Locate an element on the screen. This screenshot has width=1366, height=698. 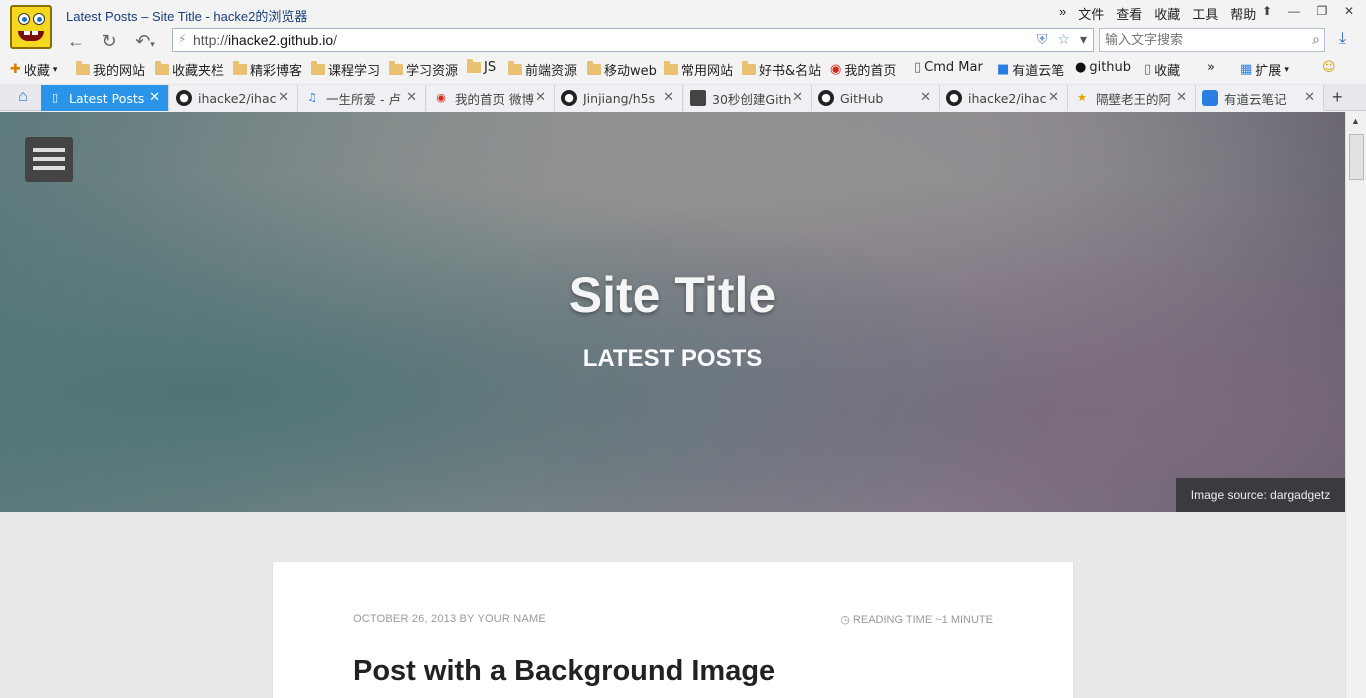
site-title: Site Title is located at coordinates (672, 295).